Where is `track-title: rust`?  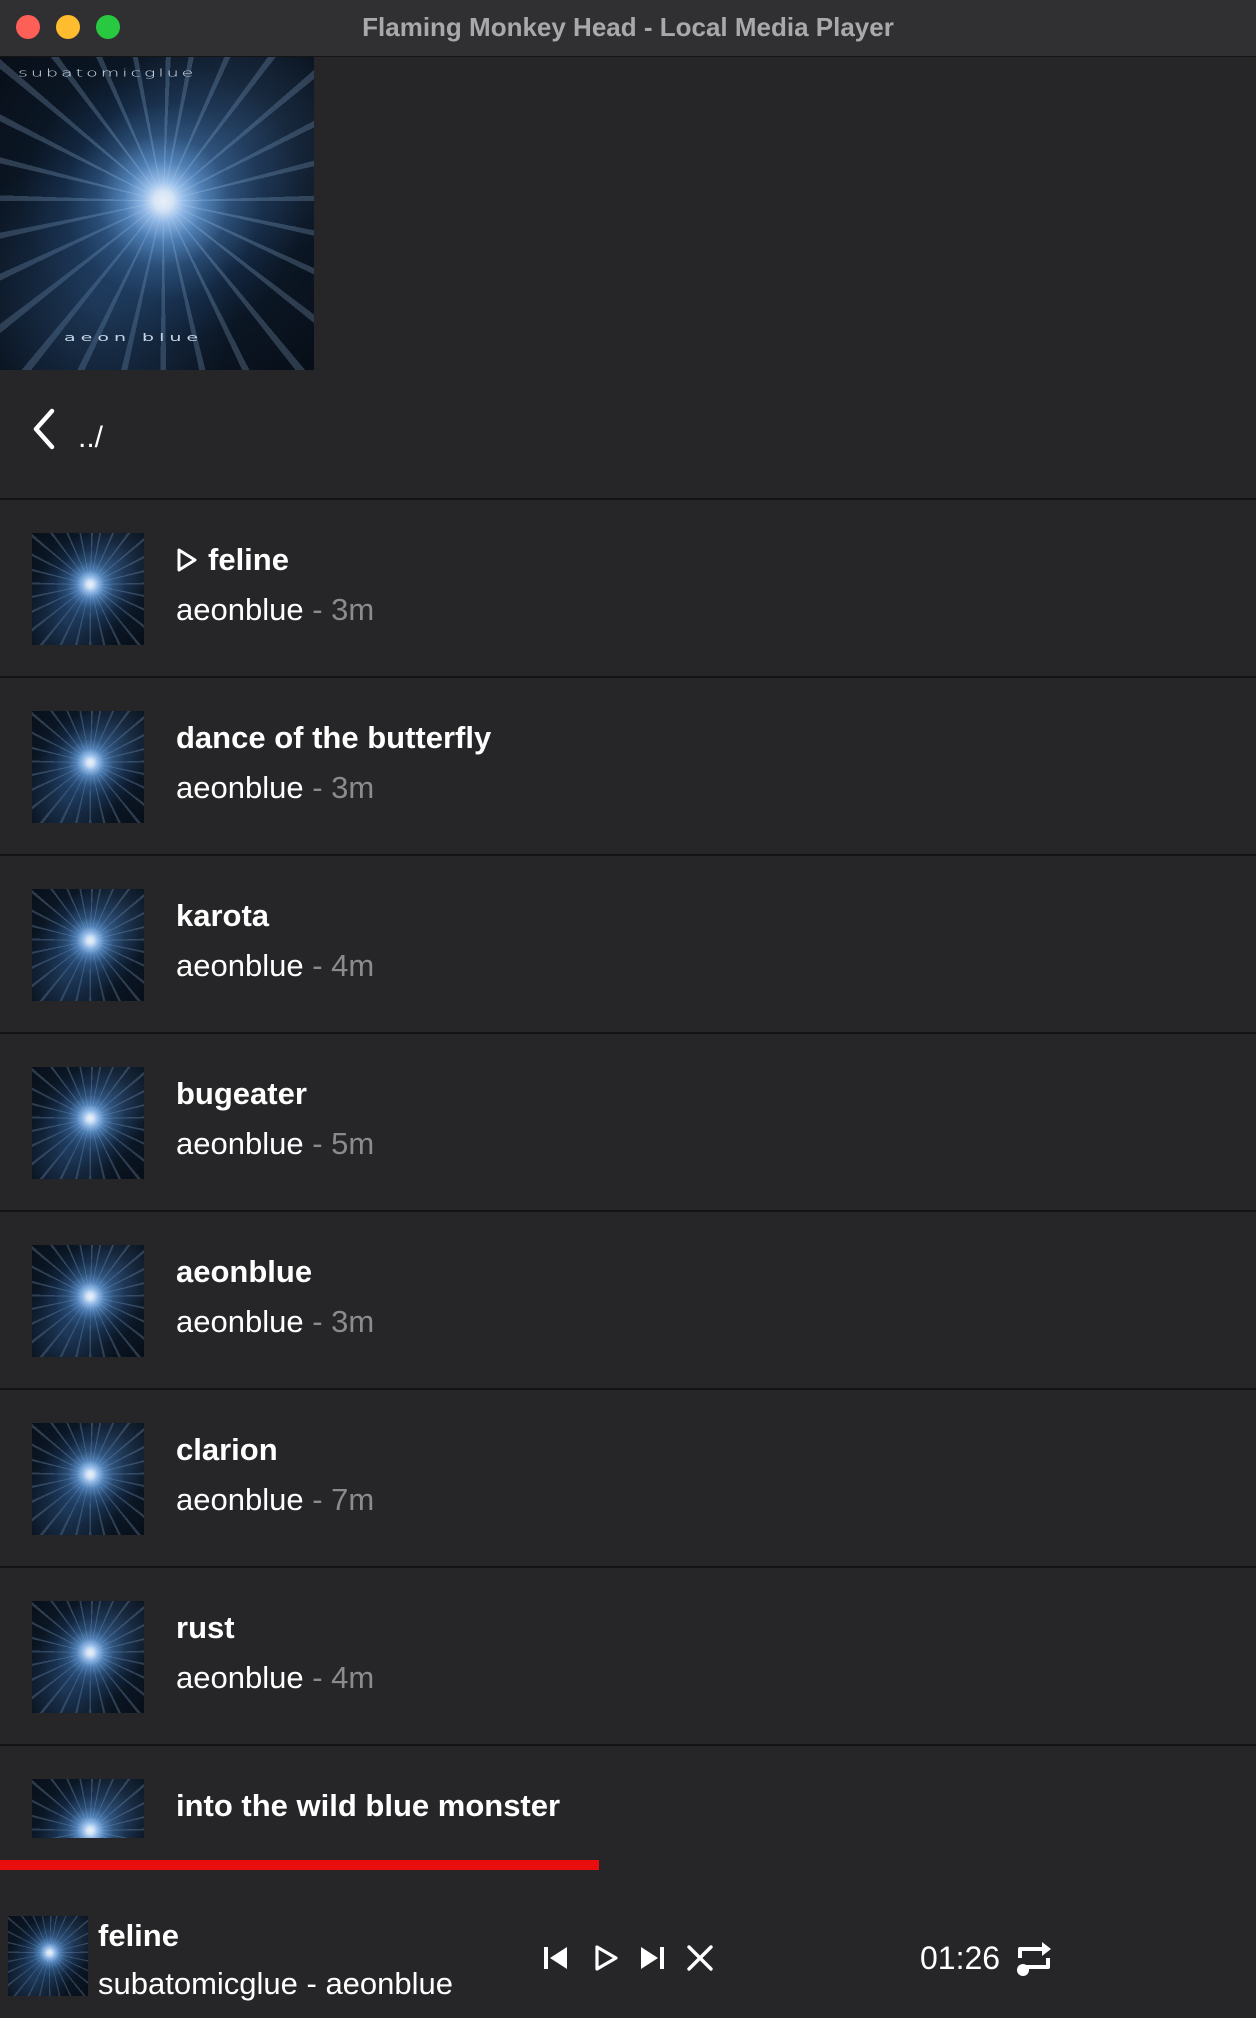 track-title: rust is located at coordinates (205, 1627).